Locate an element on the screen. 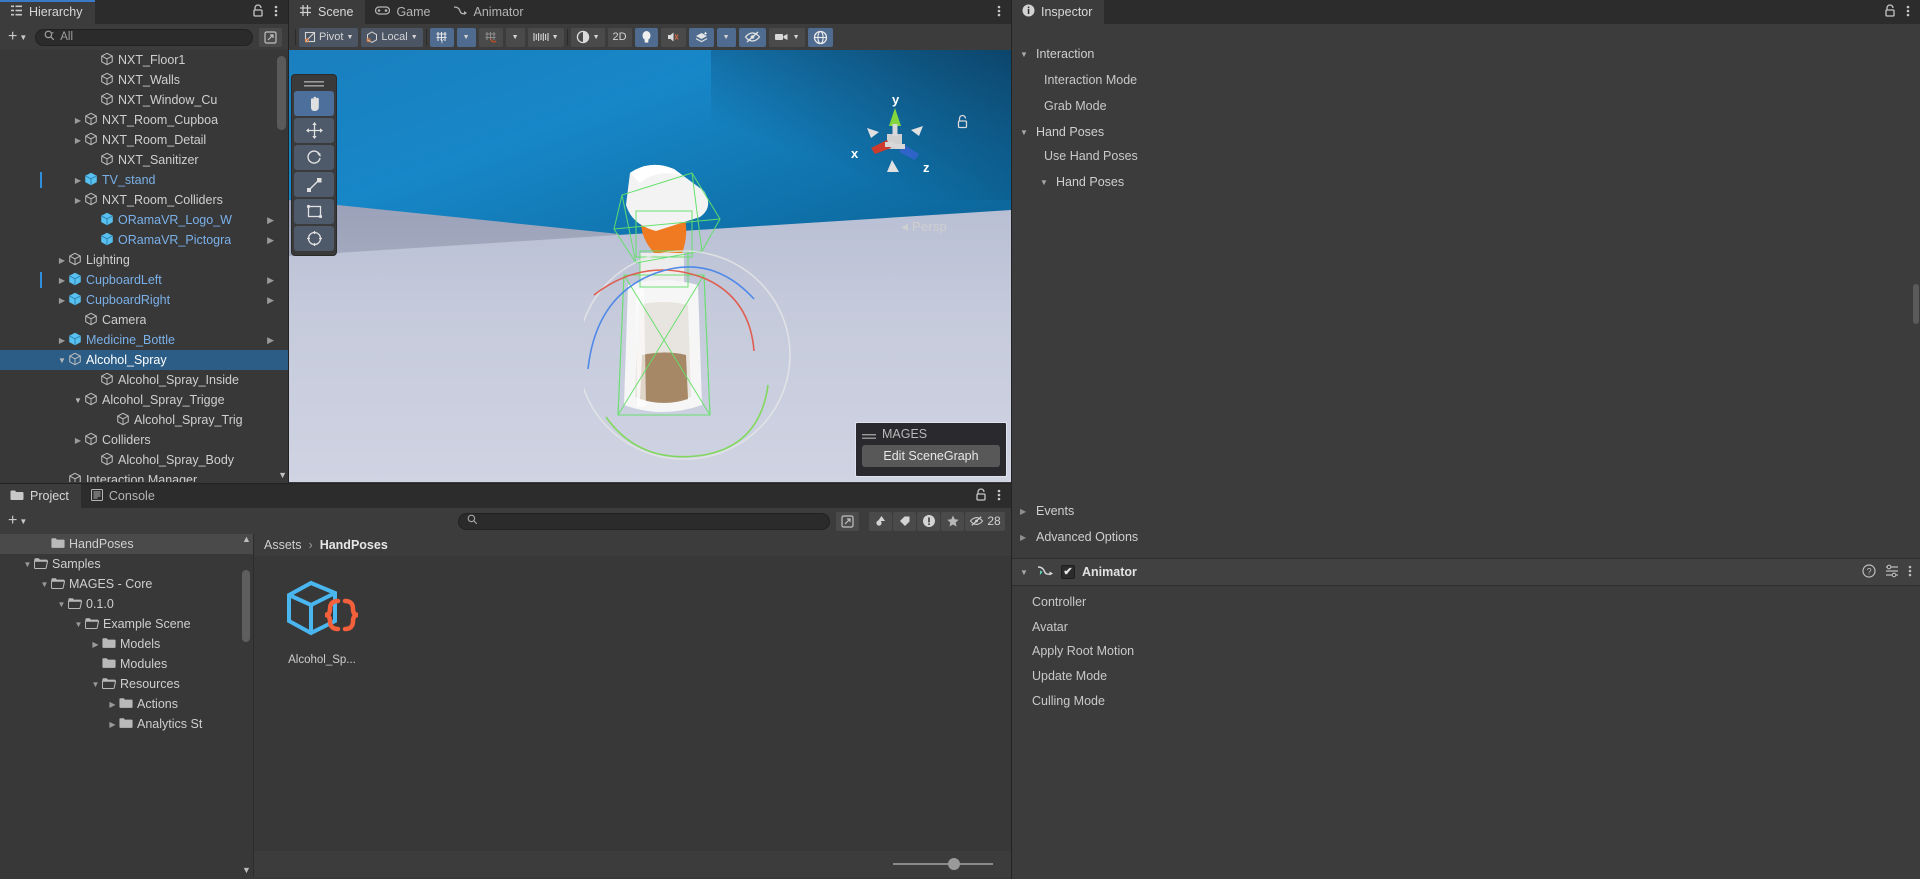 This screenshot has height=879, width=1920. tab-inspector: Inspector is located at coordinates (1058, 12).